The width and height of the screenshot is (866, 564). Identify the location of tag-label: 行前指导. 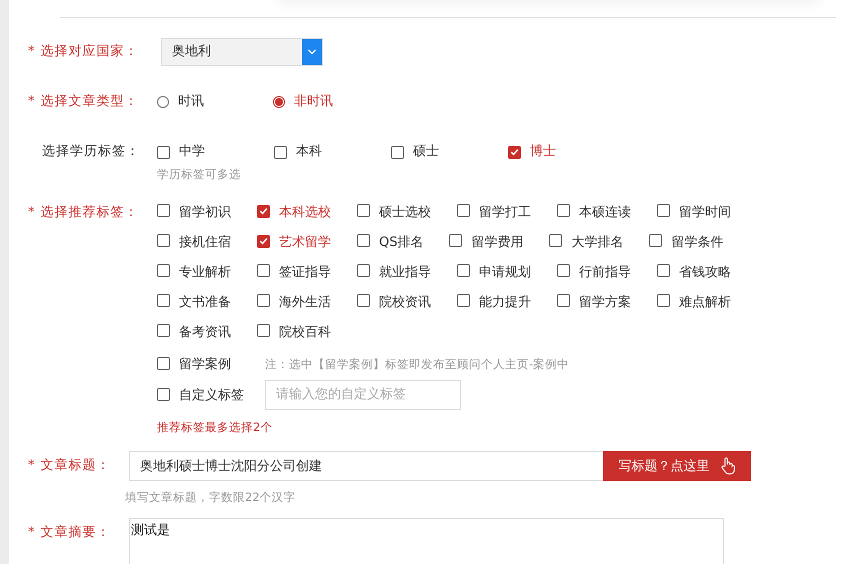
(605, 272).